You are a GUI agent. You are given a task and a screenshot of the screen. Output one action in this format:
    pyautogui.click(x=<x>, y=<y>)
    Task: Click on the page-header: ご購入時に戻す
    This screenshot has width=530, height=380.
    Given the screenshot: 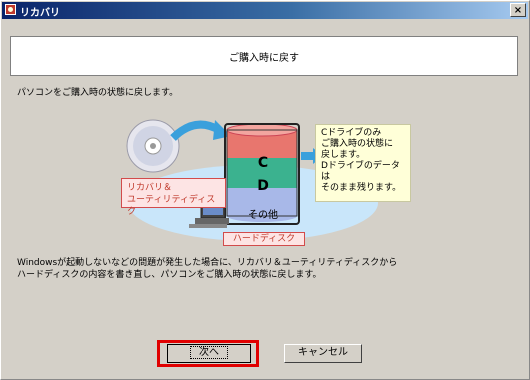 What is the action you would take?
    pyautogui.click(x=264, y=56)
    